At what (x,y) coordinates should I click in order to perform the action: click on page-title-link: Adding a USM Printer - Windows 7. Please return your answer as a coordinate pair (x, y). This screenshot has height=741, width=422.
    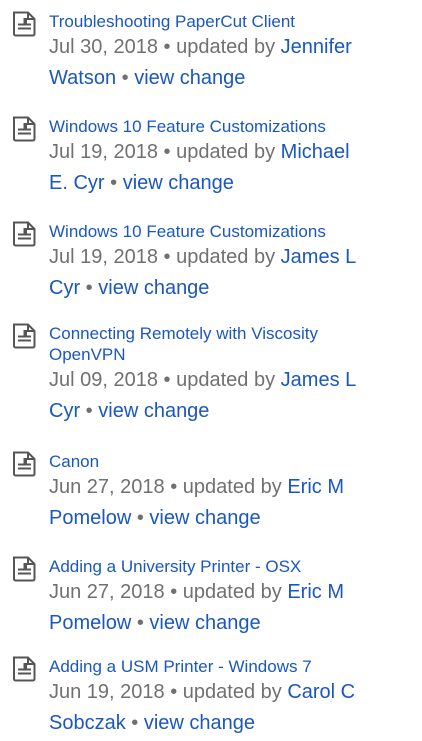
    Looking at the image, I should click on (233, 666).